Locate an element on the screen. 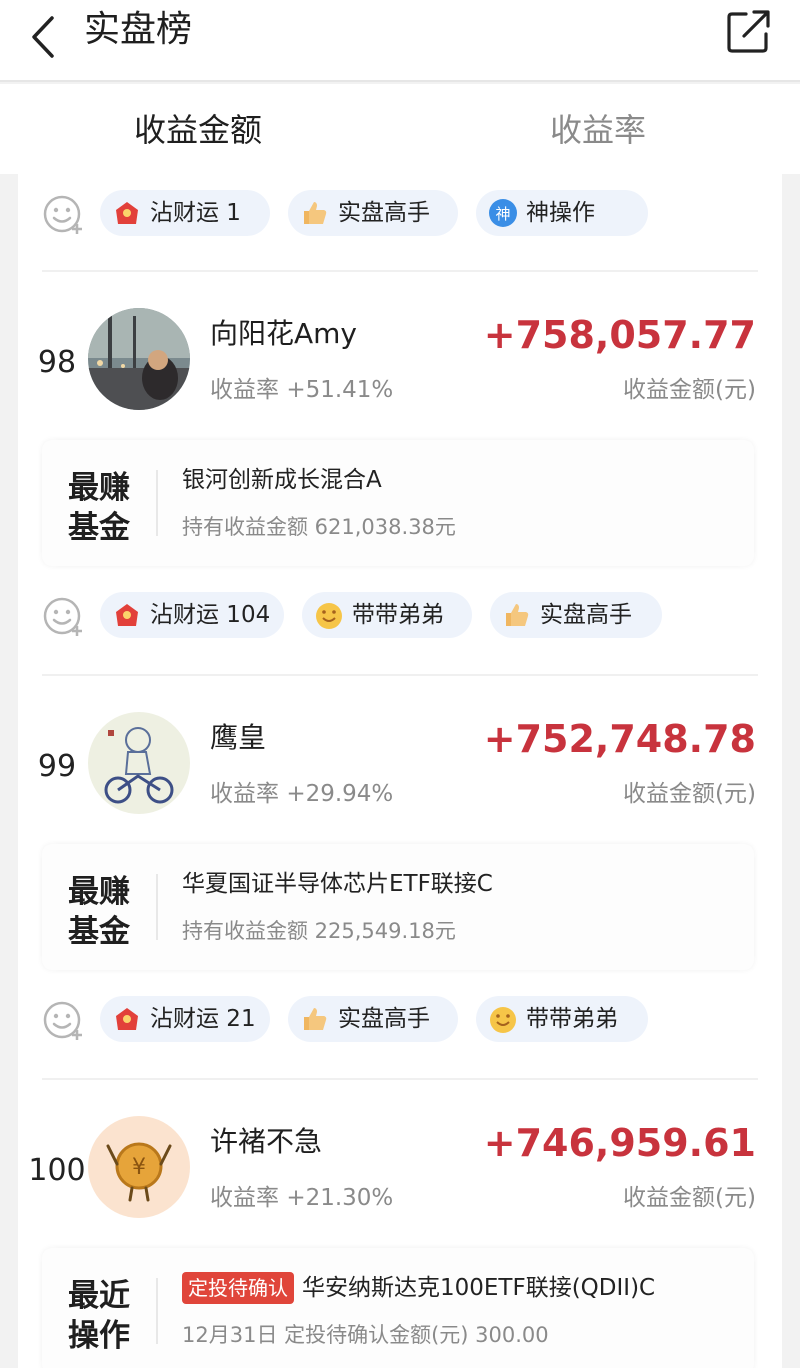 Image resolution: width=800 pixels, height=1368 pixels. fund-name-row: 定投待确认 华安纳斯达克100ETF联接(QDII)C is located at coordinates (418, 1288).